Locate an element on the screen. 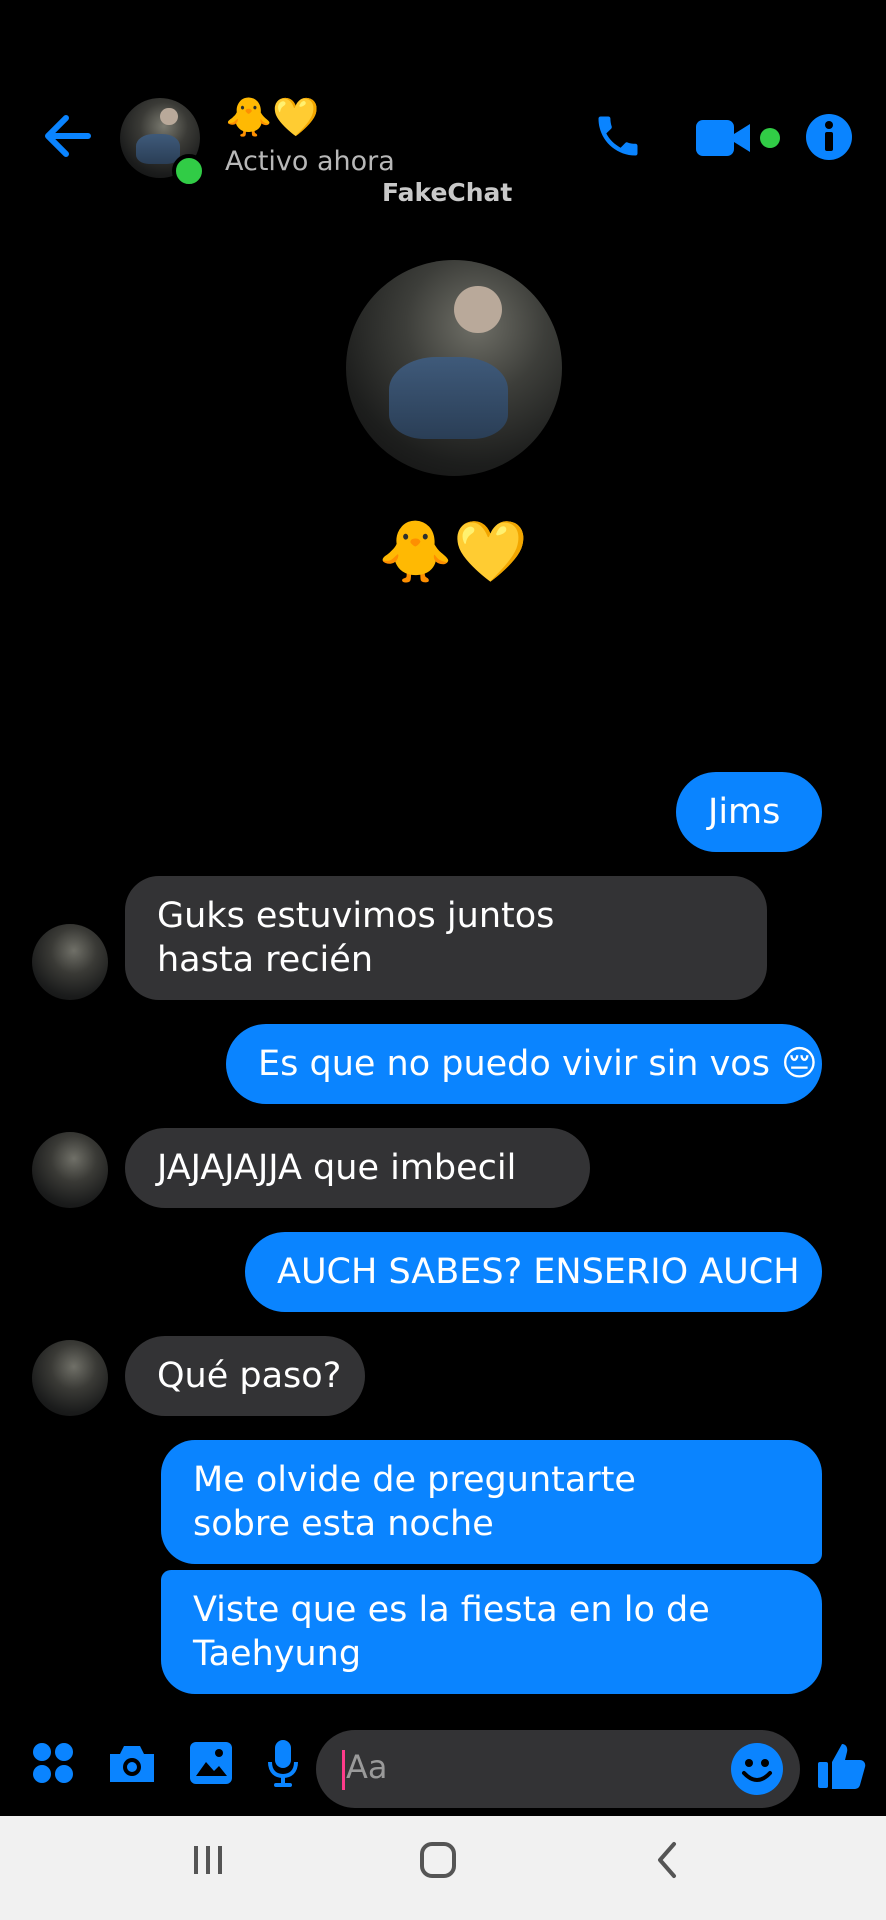  back-button is located at coordinates (68, 136).